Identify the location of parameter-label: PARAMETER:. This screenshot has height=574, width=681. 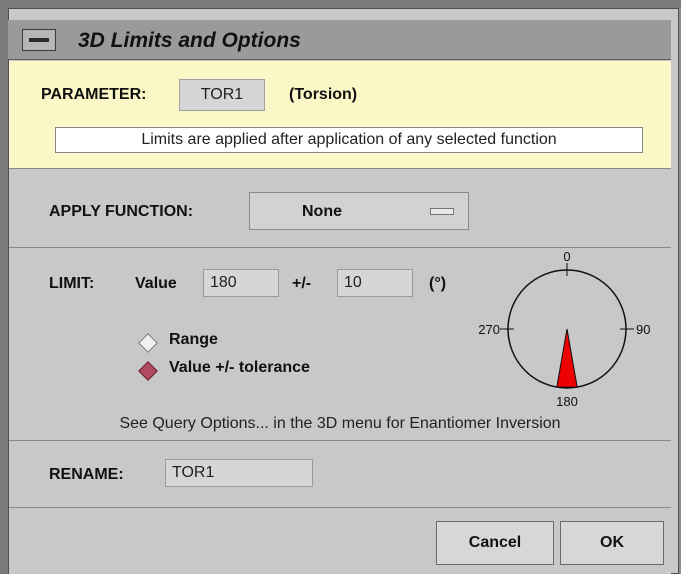
(94, 94).